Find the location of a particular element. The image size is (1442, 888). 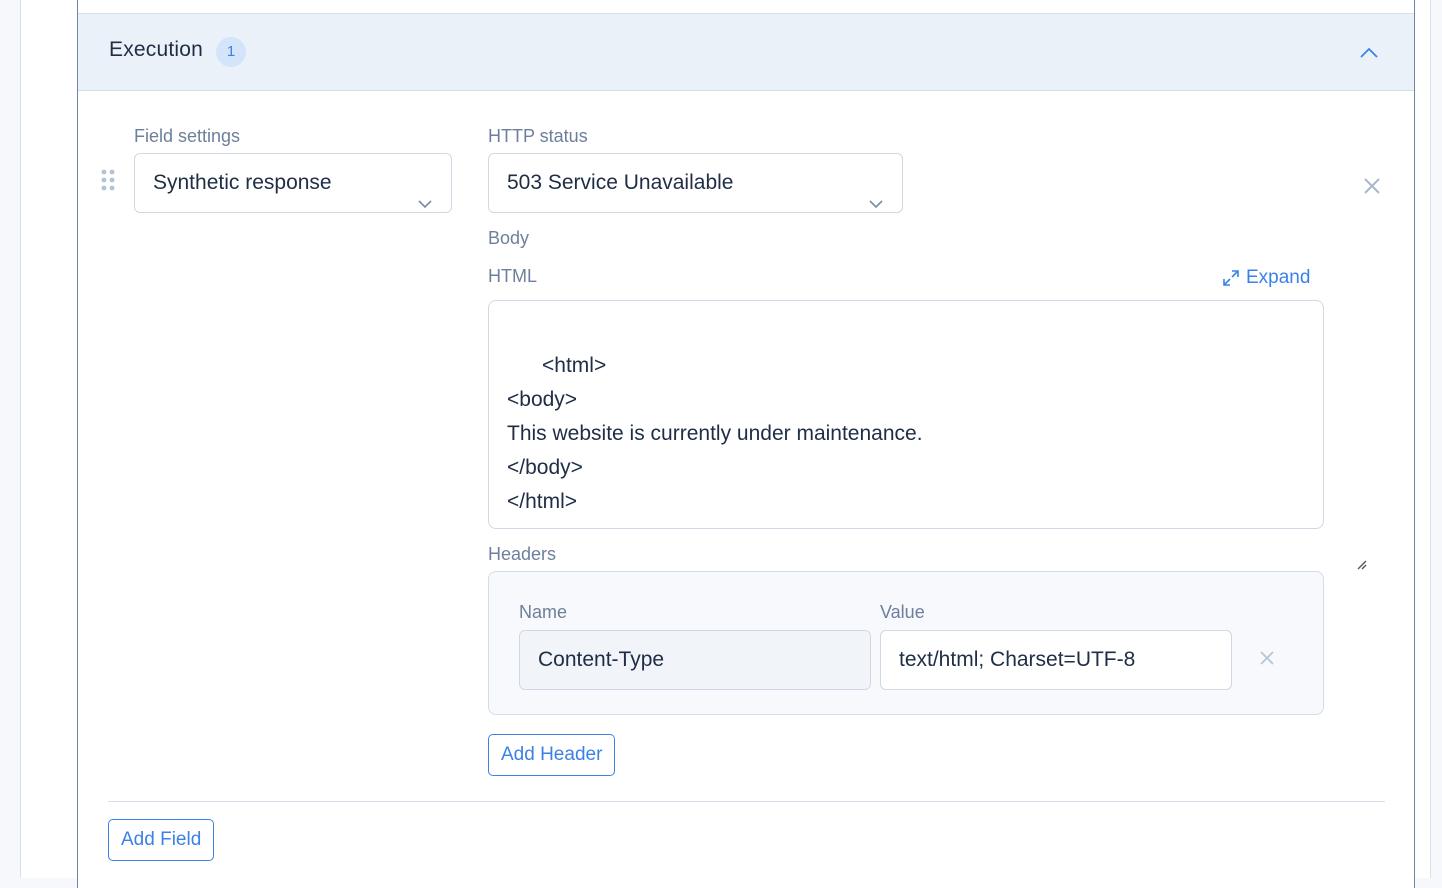

http-status-value: 503 Service Unavailable is located at coordinates (620, 182).